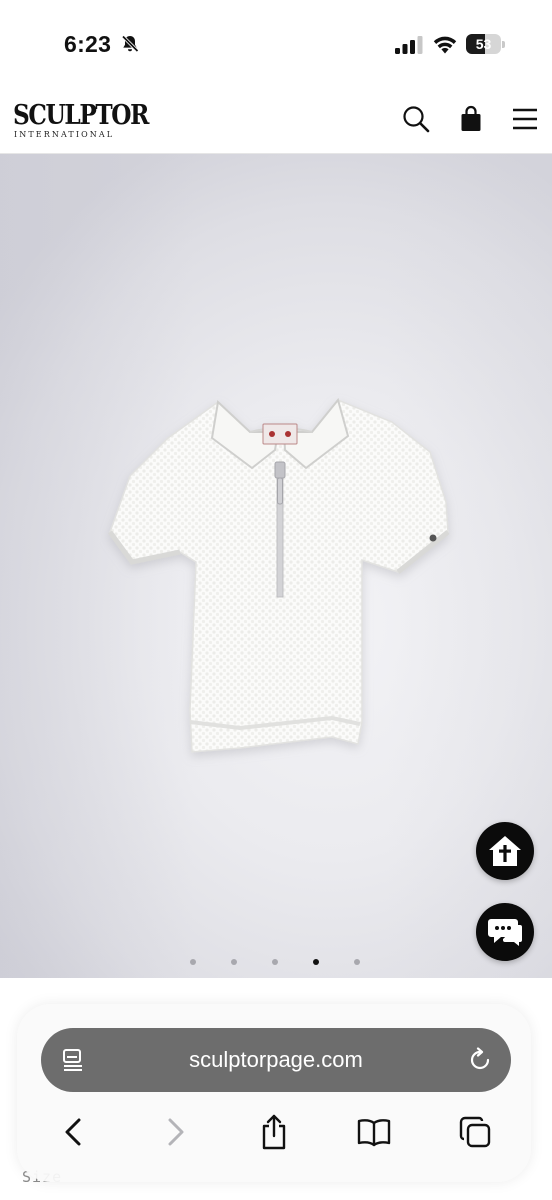  I want to click on cellular-signal-icon, so click(409, 45).